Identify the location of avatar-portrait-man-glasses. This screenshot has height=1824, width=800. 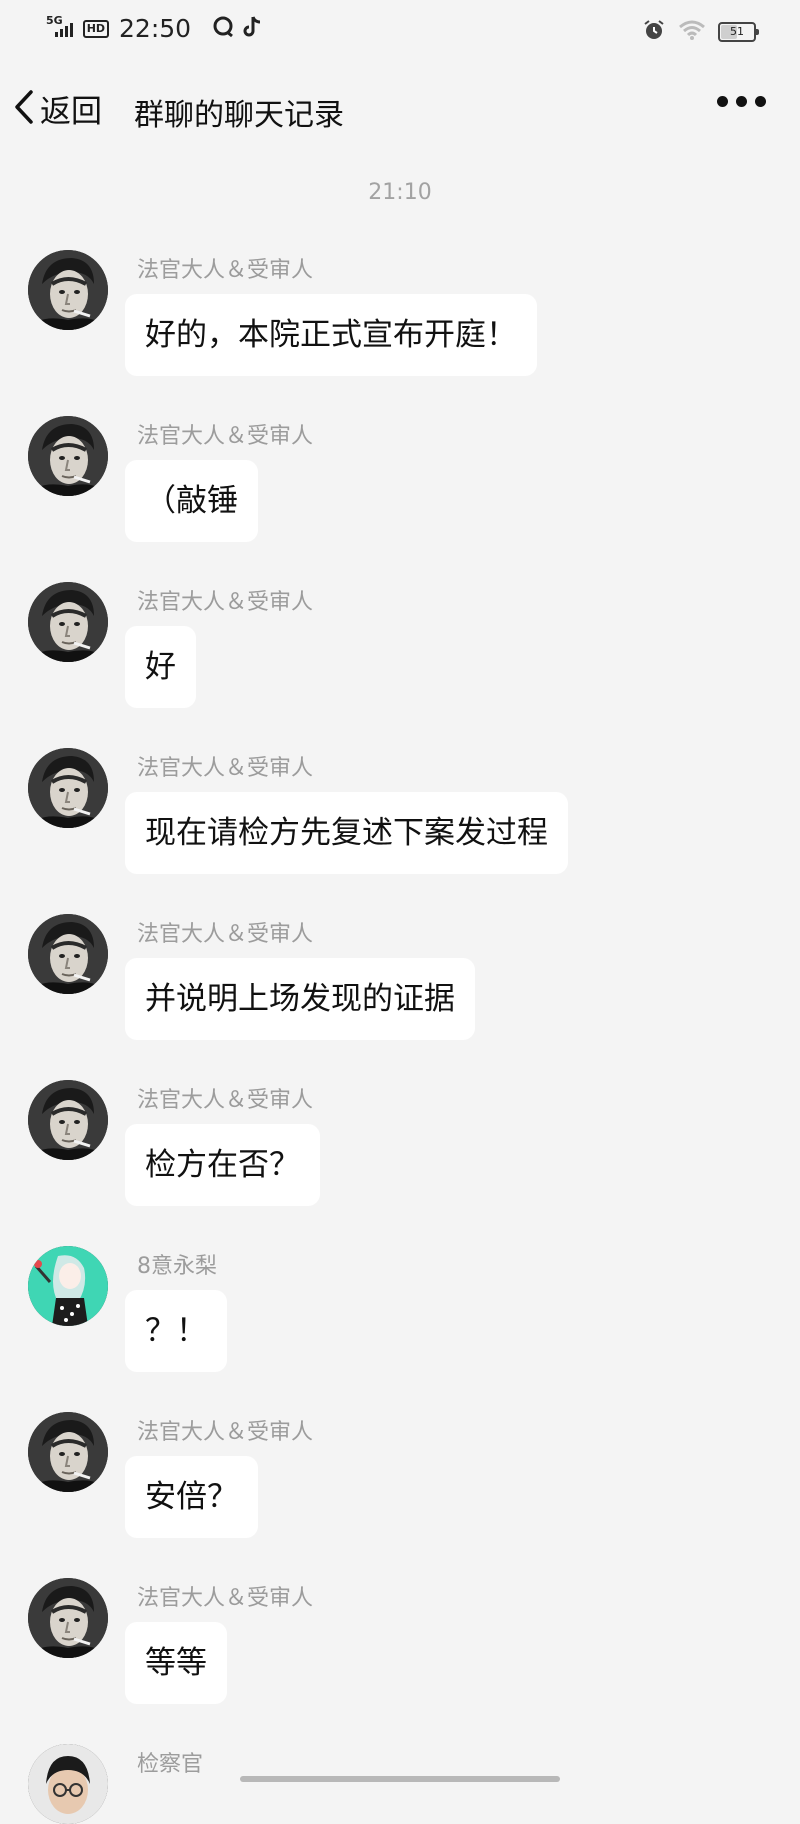
(68, 1784).